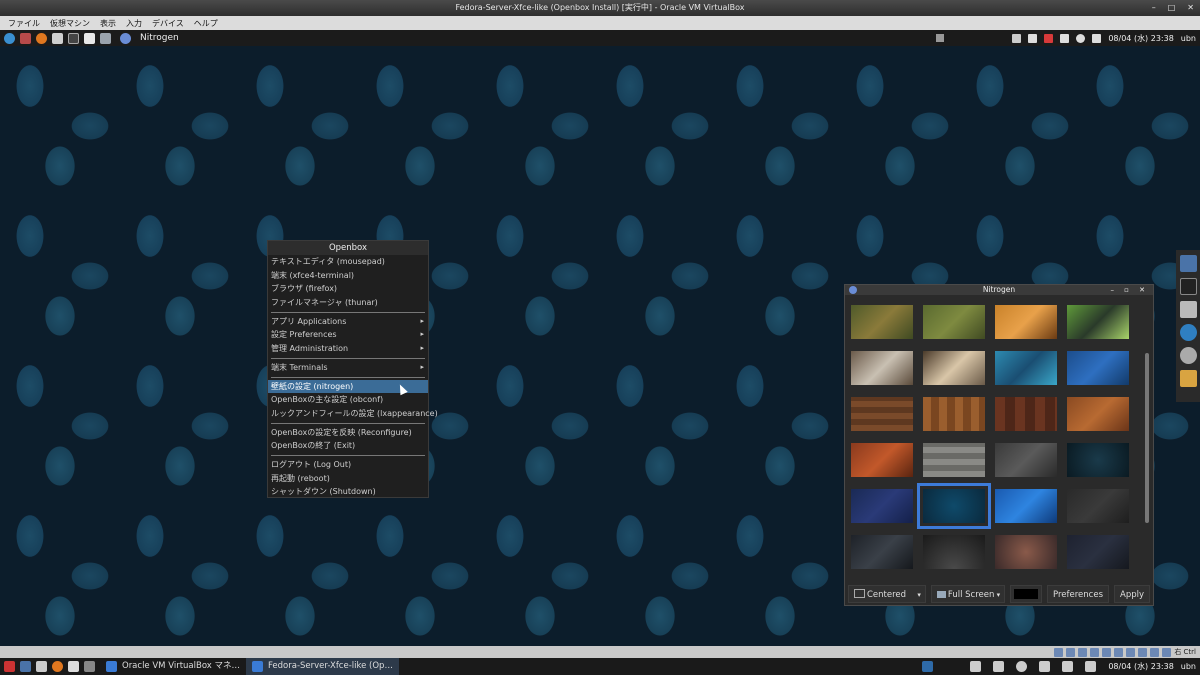  Describe the element at coordinates (1095, 652) in the screenshot. I see `status-network-icon` at that location.